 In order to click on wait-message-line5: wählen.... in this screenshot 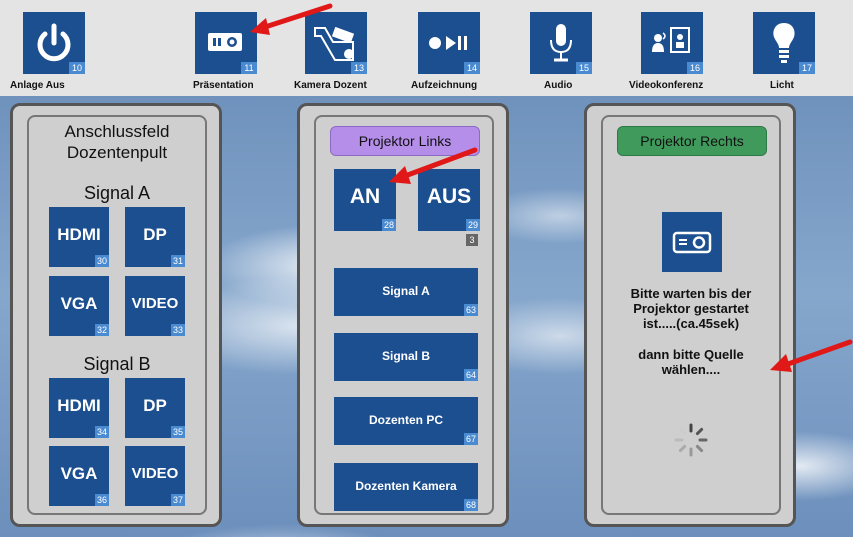, I will do `click(691, 369)`.